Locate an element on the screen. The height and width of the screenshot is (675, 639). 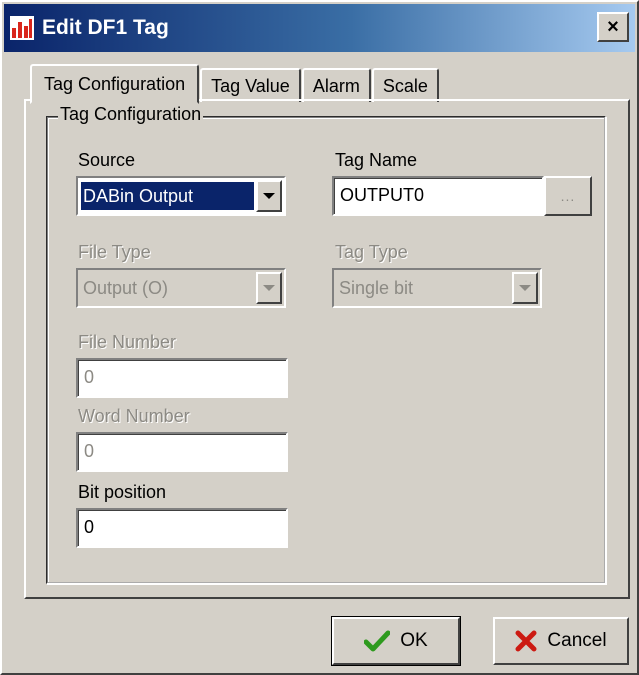
tag-type-dropdown: Single bit is located at coordinates (437, 288).